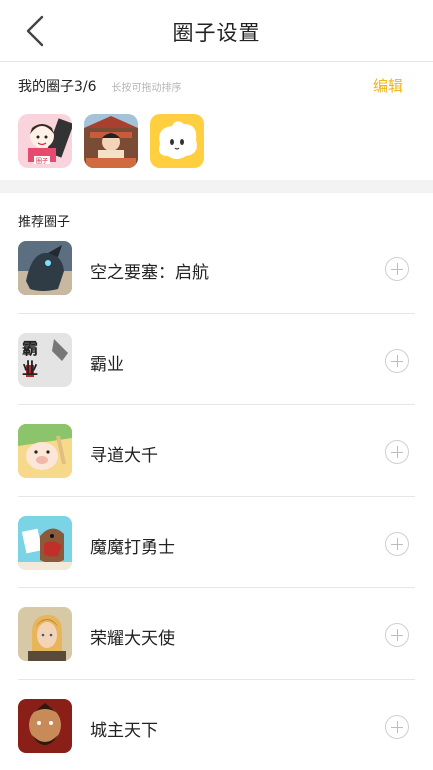  I want to click on circle-name: 魔魔打勇士, so click(132, 547).